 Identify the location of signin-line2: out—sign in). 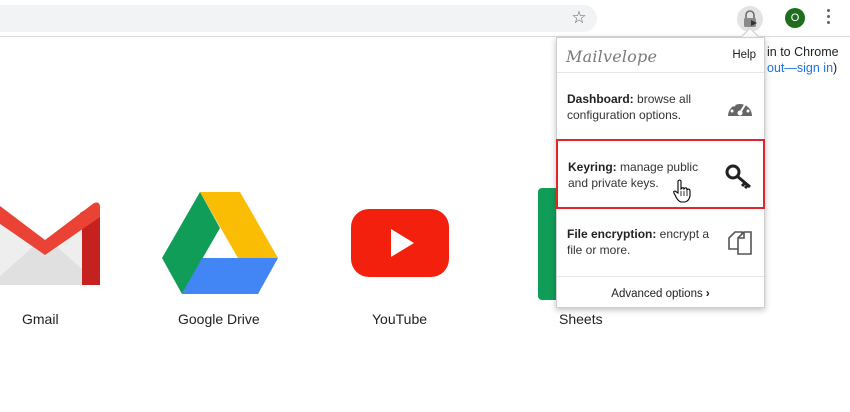
(803, 68).